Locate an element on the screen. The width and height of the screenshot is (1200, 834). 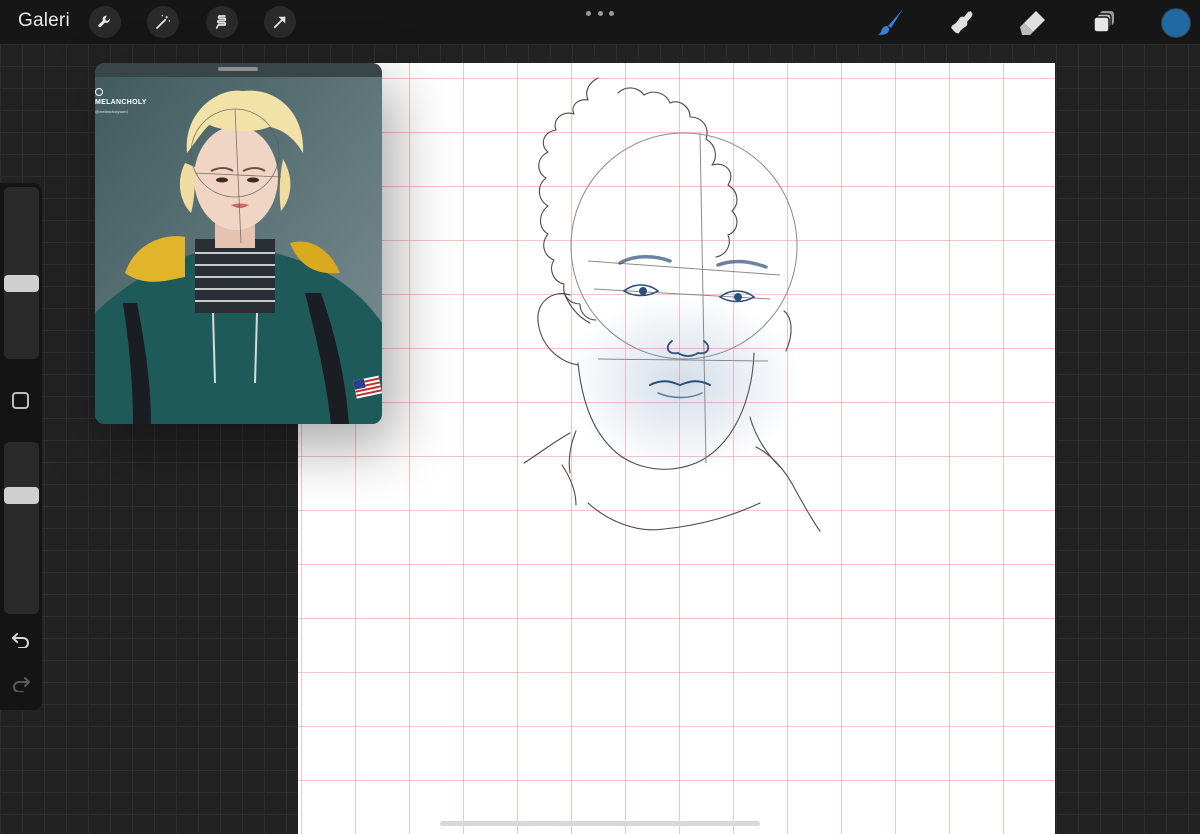
wrench-icon is located at coordinates (104, 21).